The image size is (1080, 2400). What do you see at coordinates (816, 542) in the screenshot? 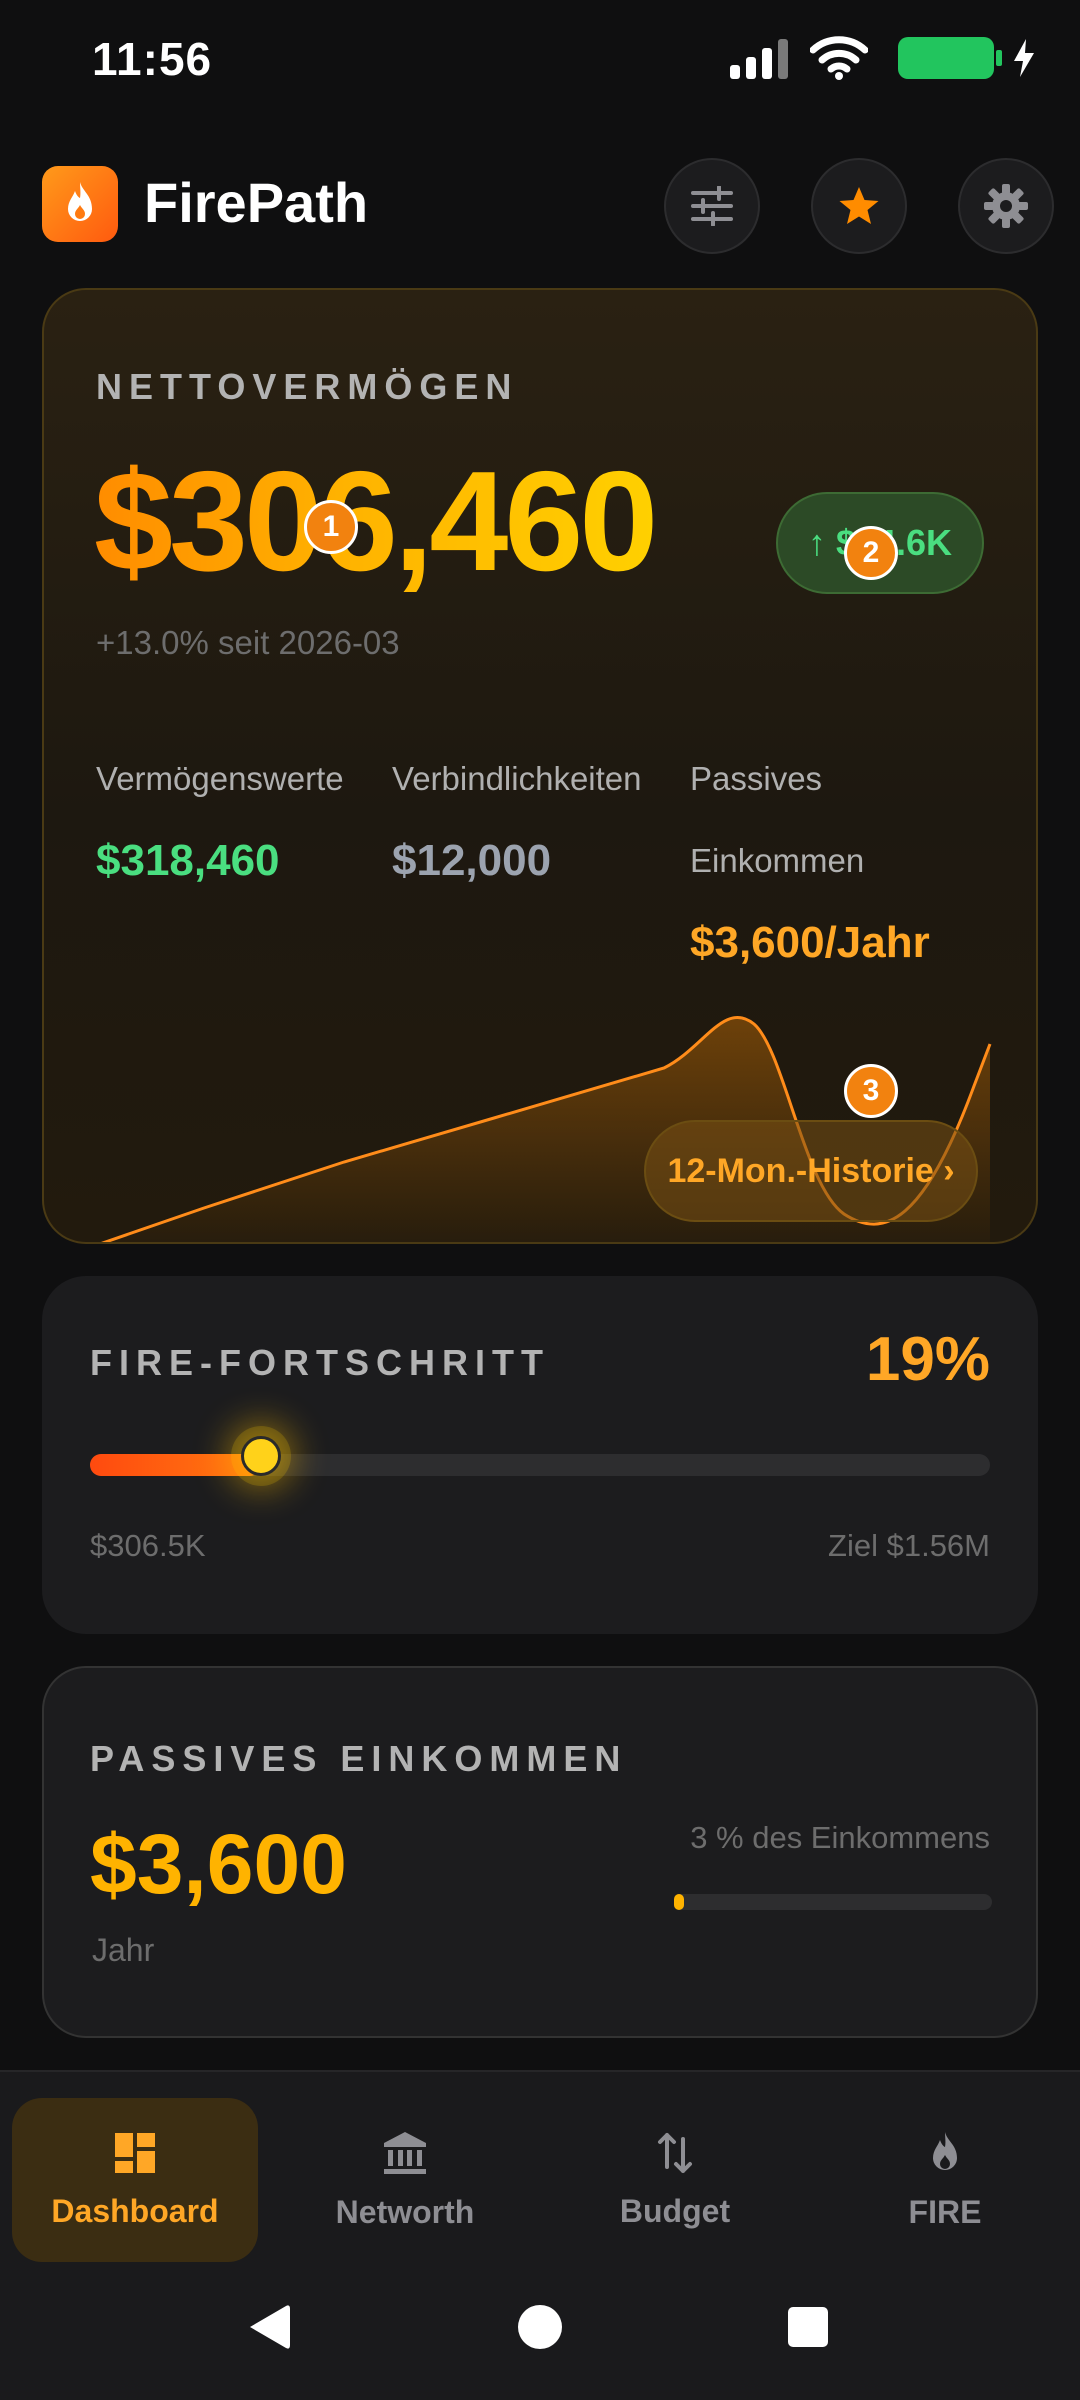
I see `arrow-up-icon: ↑` at bounding box center [816, 542].